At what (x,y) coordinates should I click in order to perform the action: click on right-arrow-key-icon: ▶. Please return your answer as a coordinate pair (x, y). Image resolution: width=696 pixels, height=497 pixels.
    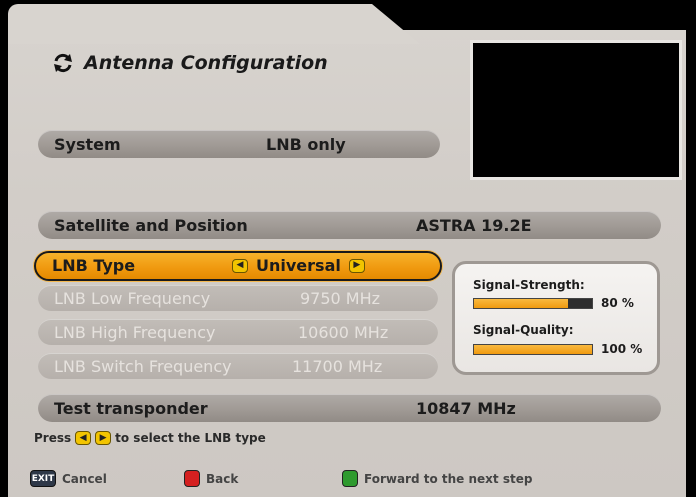
    Looking at the image, I should click on (103, 438).